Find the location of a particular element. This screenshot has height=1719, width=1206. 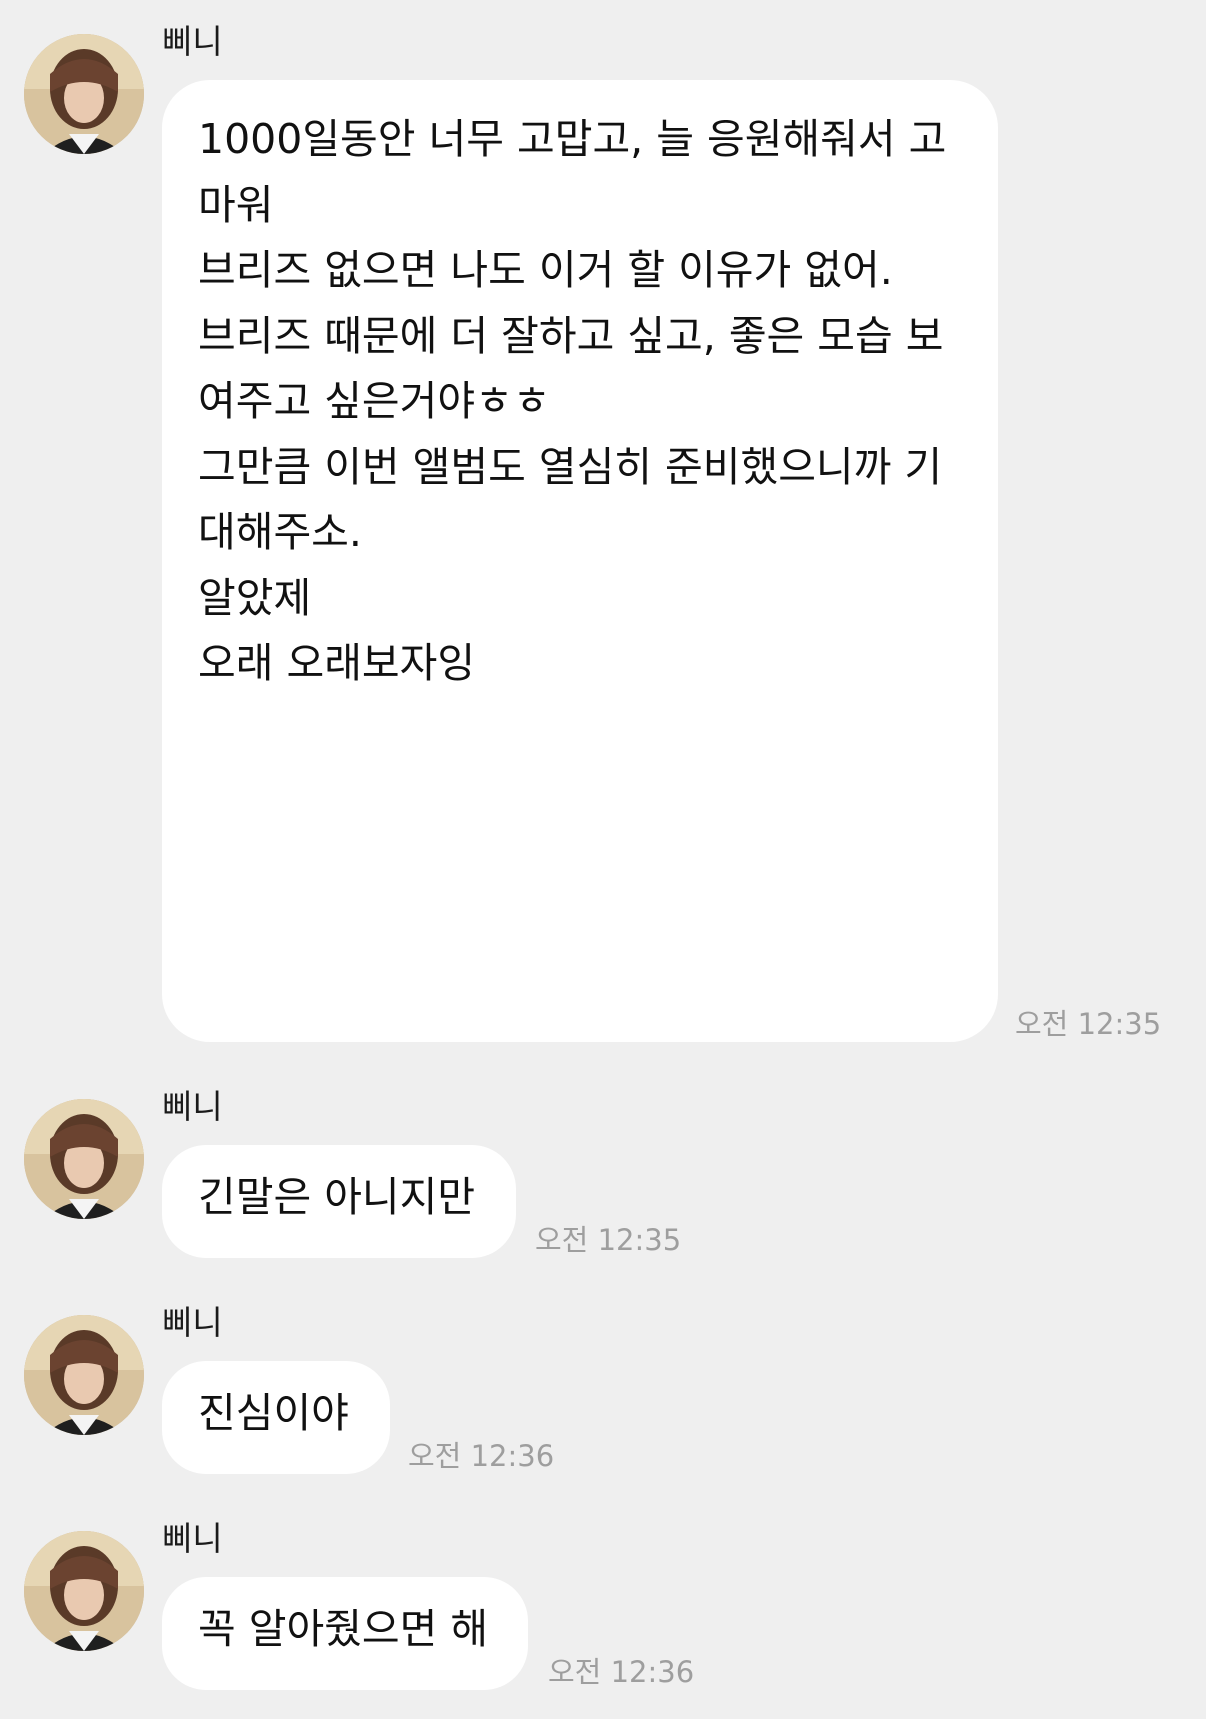

message-text-line: 그만큼 이번 앨범도 열심히 준비했으니까 기 is located at coordinates (570, 466).